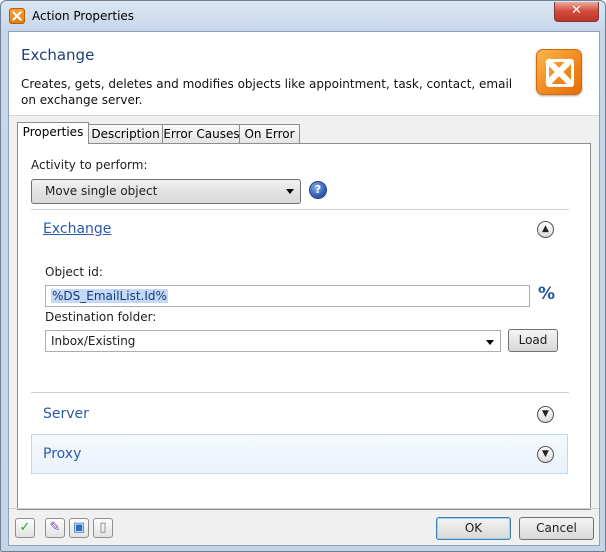 Image resolution: width=606 pixels, height=552 pixels. What do you see at coordinates (125, 133) in the screenshot?
I see `tab-description: Description` at bounding box center [125, 133].